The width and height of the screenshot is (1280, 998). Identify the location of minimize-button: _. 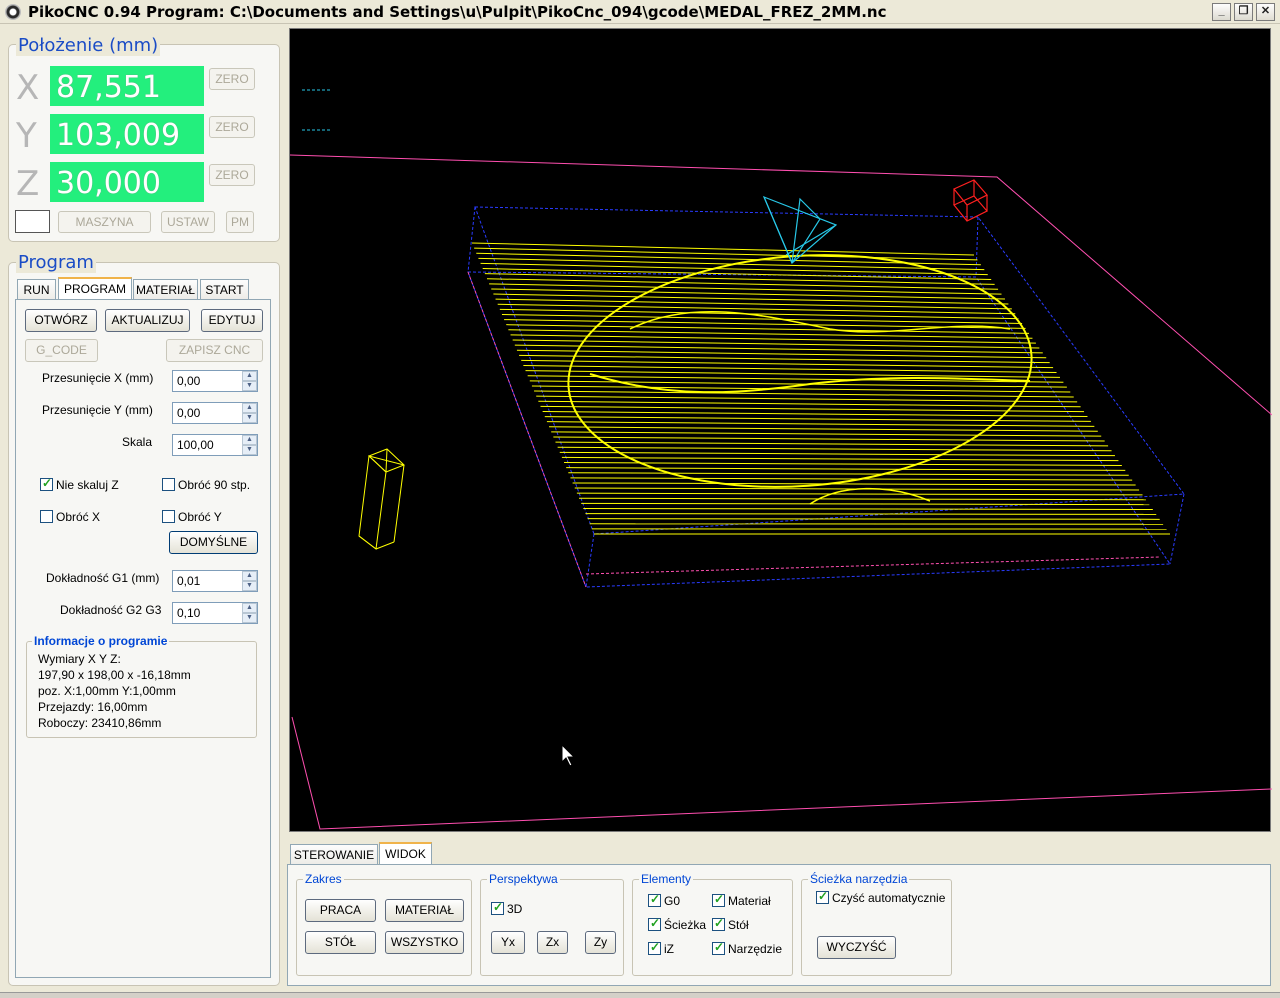
(1221, 12).